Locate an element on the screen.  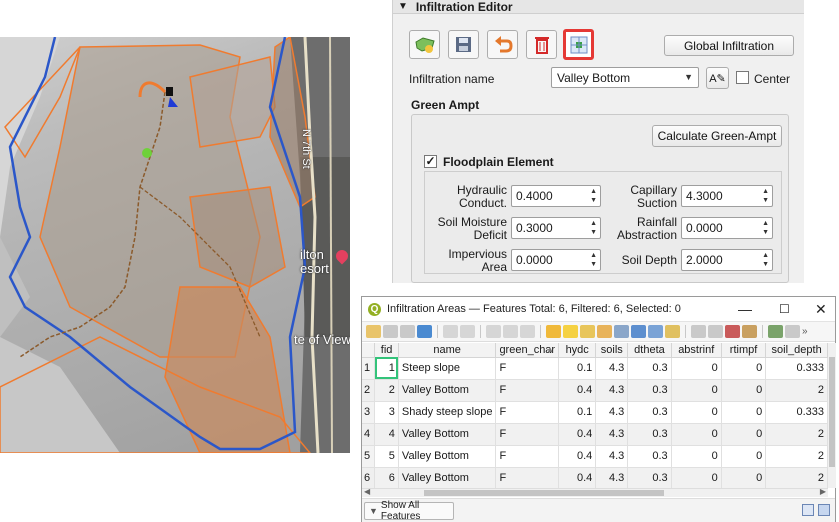
rainfall-spinbox: 0.0000 ▲ ▼ is located at coordinates (727, 228).